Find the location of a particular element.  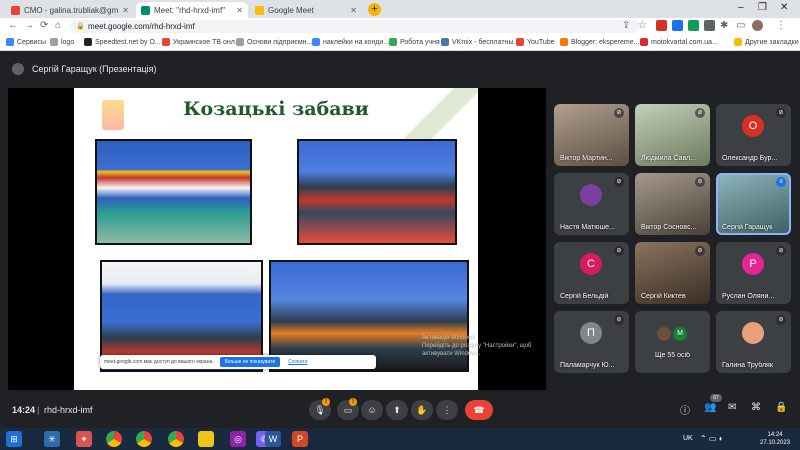

reactions-button: ☺ is located at coordinates (372, 410).